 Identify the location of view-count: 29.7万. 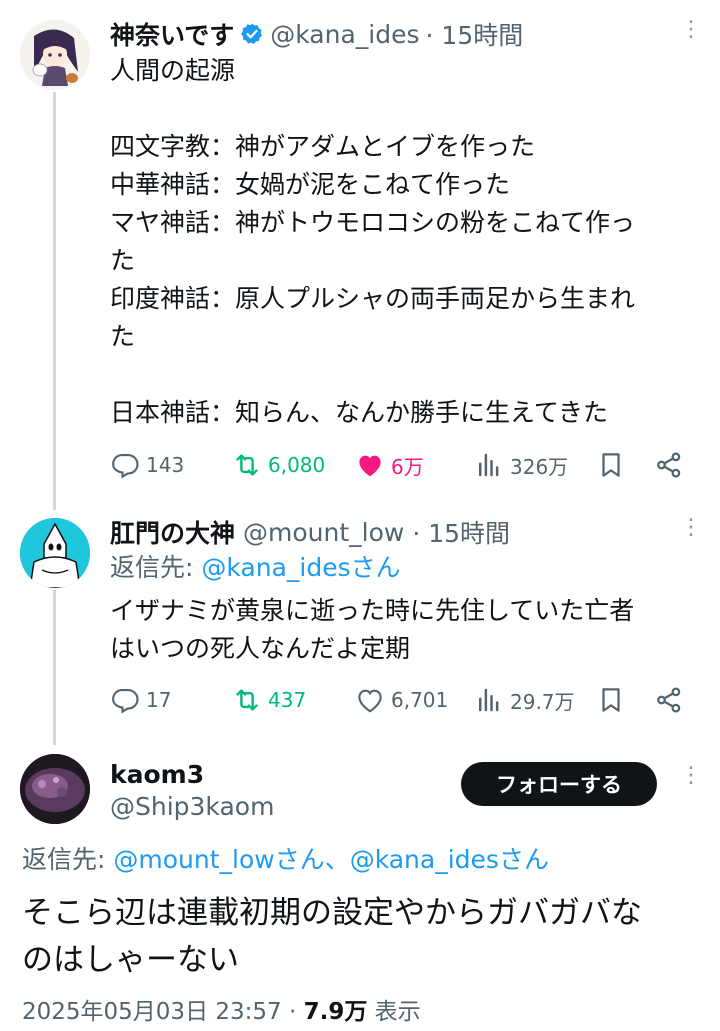
(542, 701).